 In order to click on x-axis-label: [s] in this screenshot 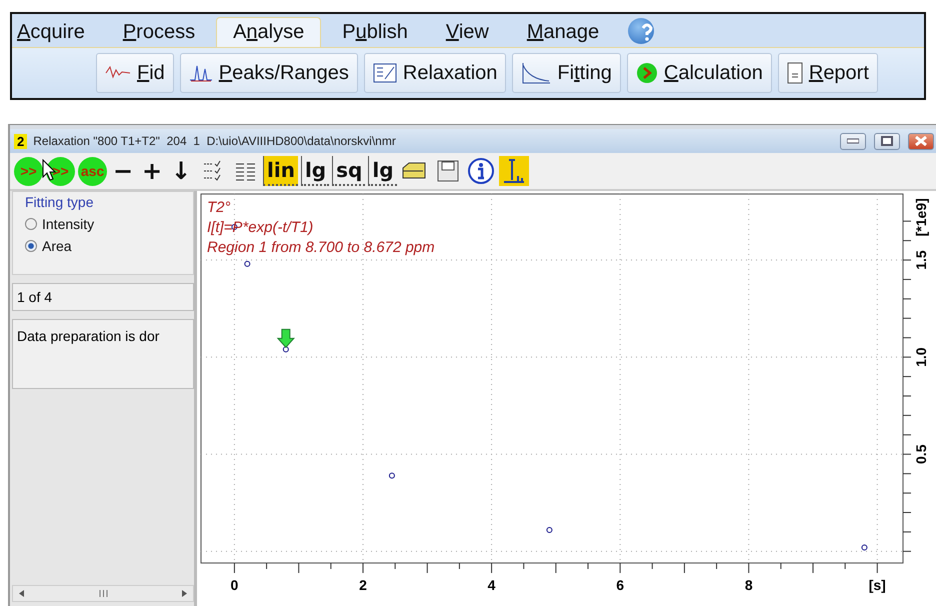, I will do `click(877, 585)`.